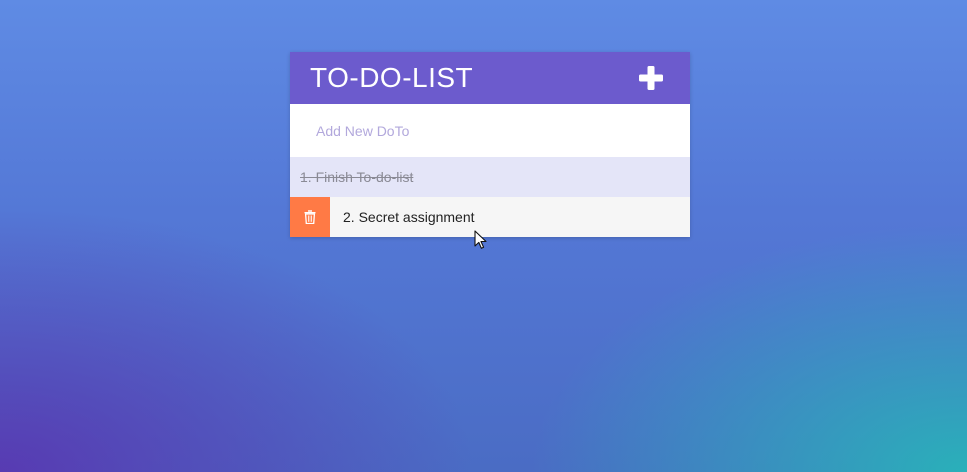 This screenshot has height=472, width=967. What do you see at coordinates (490, 177) in the screenshot?
I see `todo-item-completed: 1. Finish To-do-list` at bounding box center [490, 177].